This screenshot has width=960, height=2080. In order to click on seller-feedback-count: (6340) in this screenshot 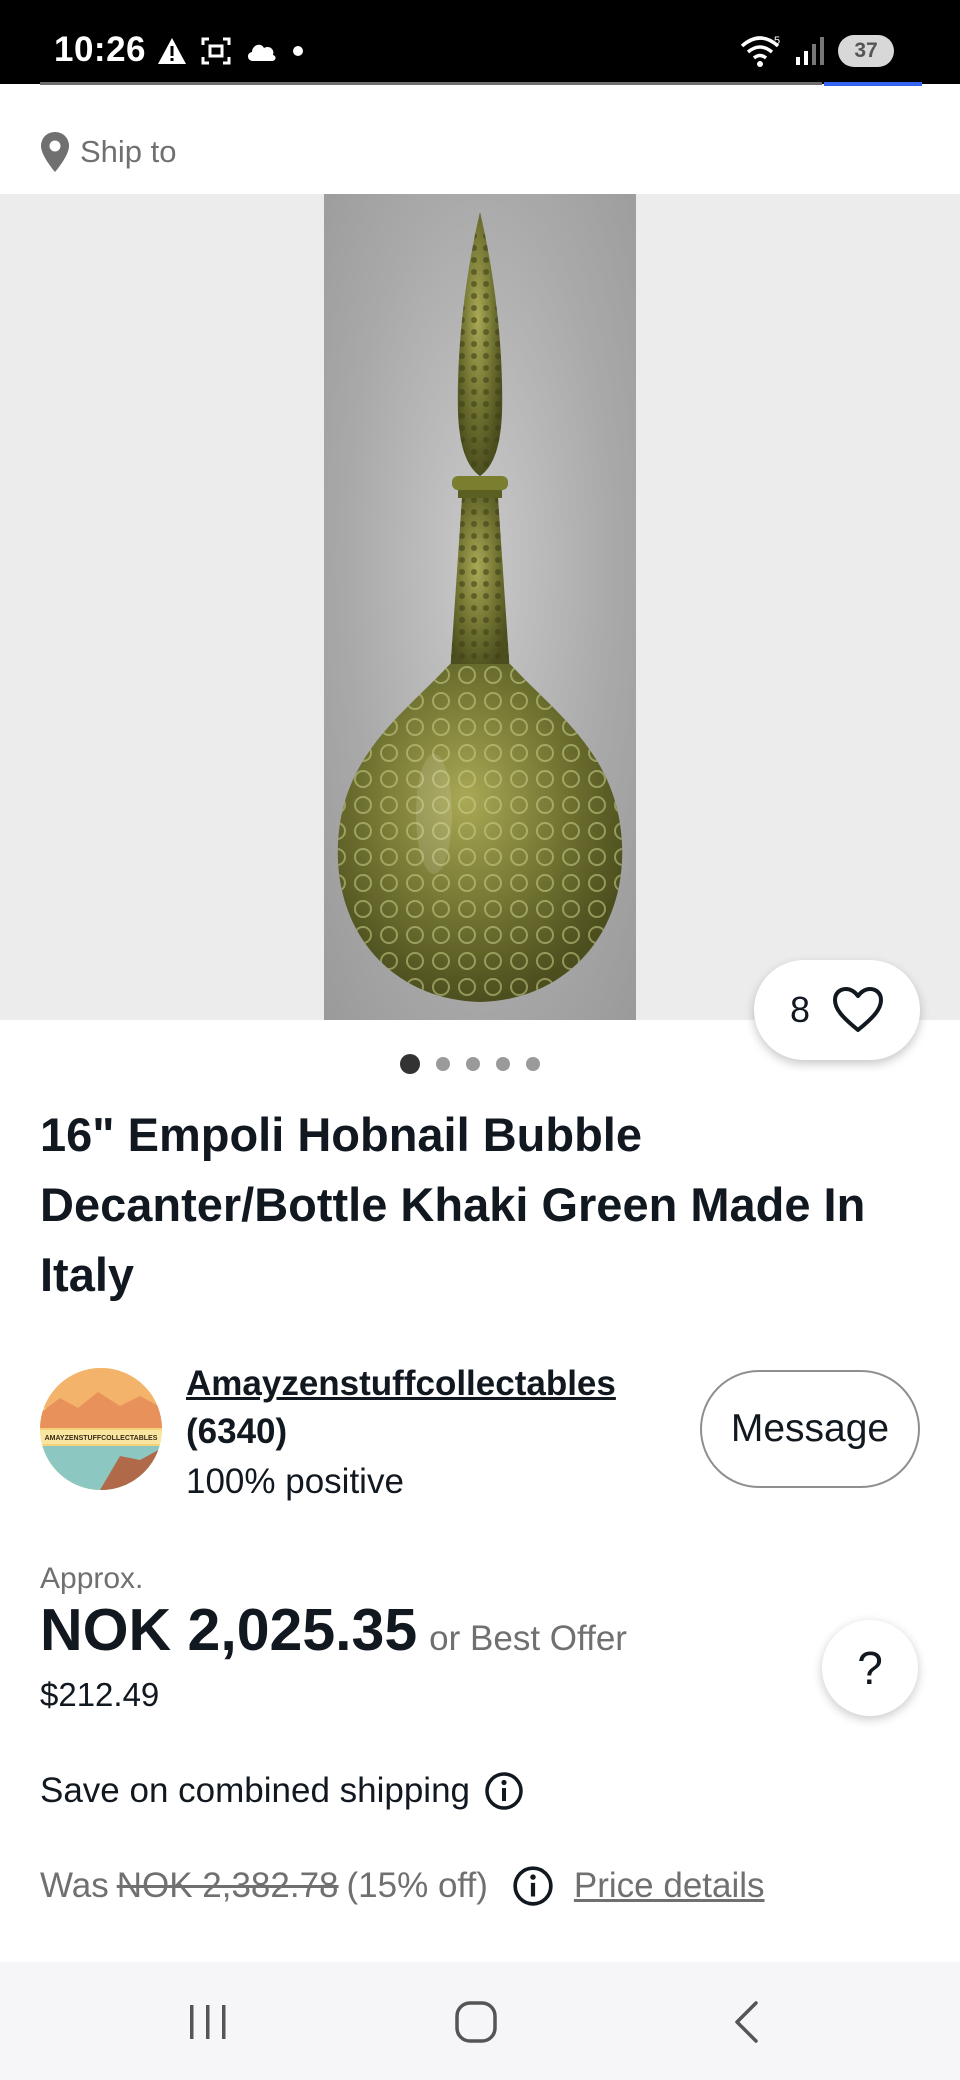, I will do `click(237, 1431)`.